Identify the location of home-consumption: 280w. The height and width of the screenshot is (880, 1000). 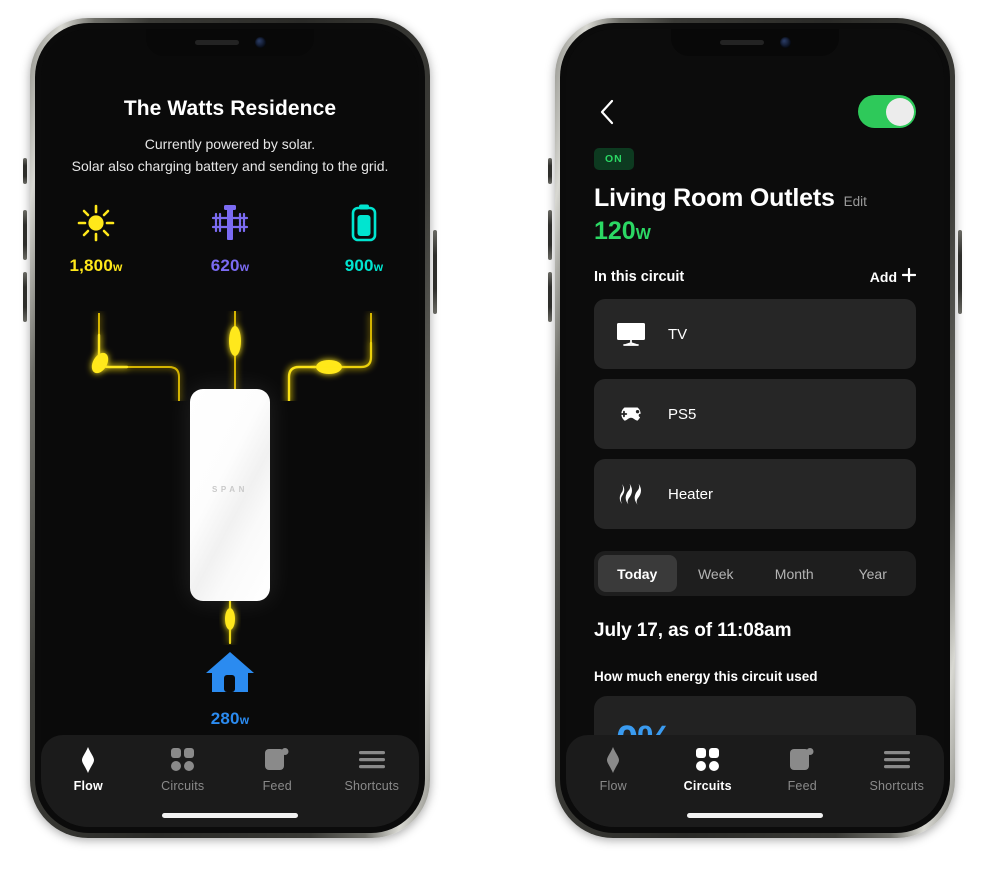
(230, 689).